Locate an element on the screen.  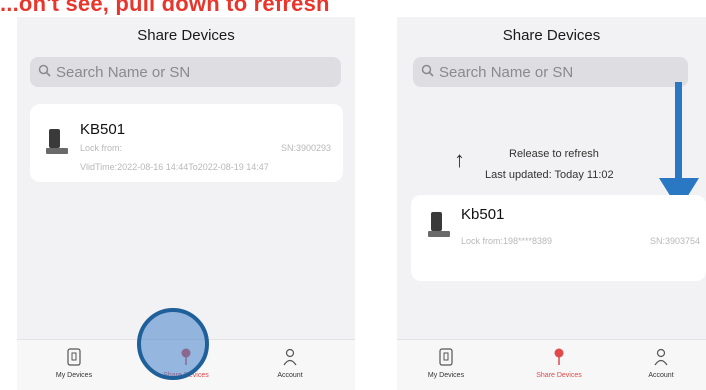
serial-number: SN:3900293 is located at coordinates (305, 148).